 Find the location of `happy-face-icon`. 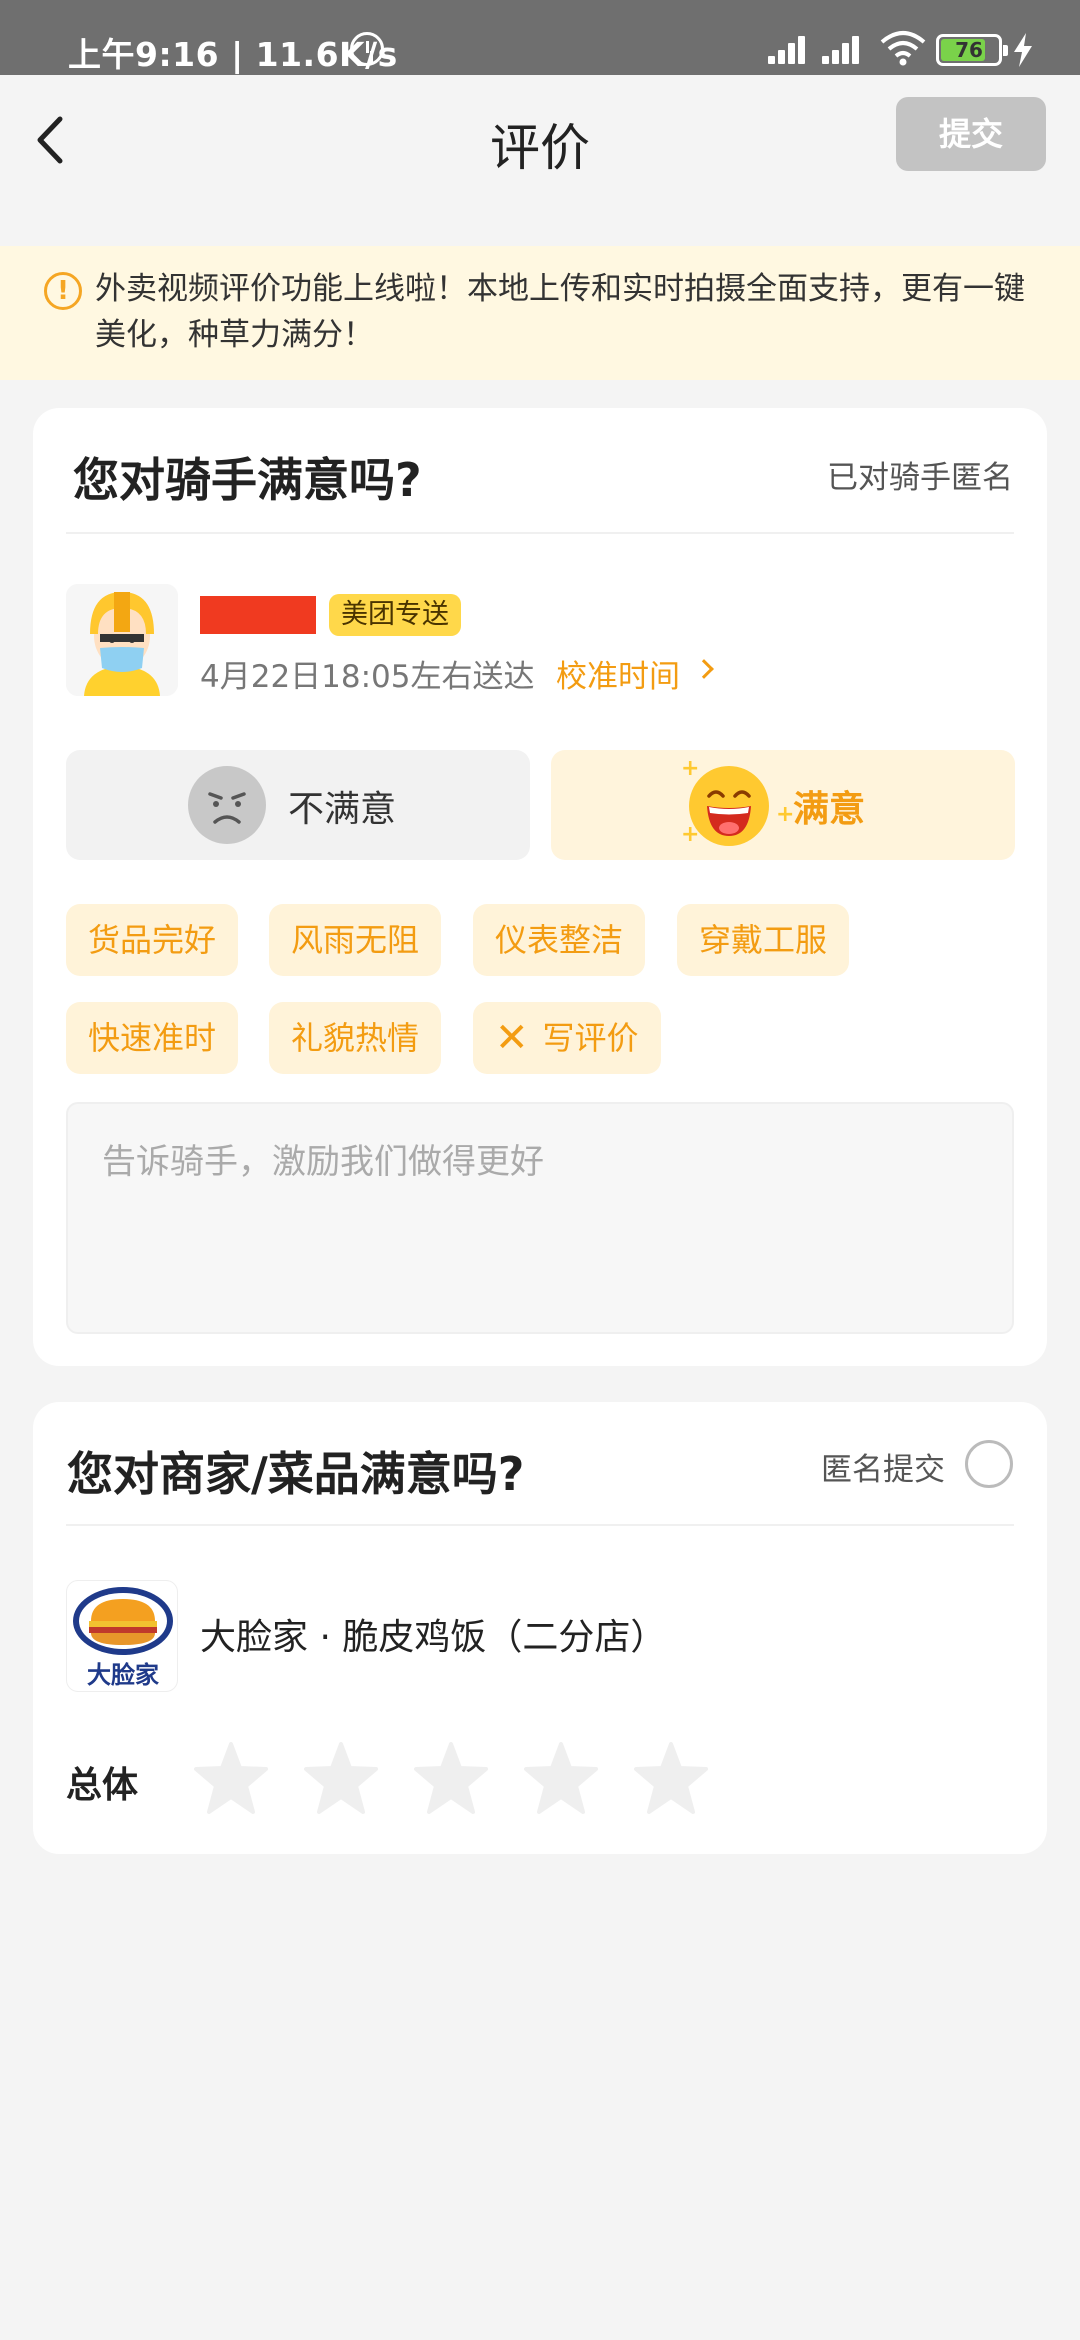

happy-face-icon is located at coordinates (729, 806).